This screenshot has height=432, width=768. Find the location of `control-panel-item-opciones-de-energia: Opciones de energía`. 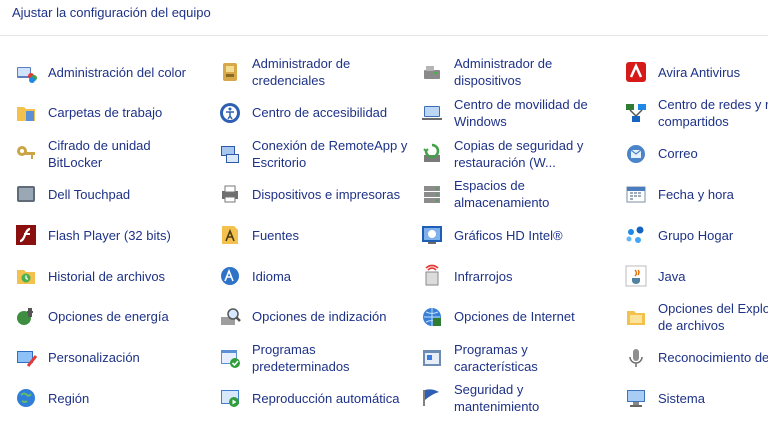

control-panel-item-opciones-de-energia: Opciones de energía is located at coordinates (91, 317).